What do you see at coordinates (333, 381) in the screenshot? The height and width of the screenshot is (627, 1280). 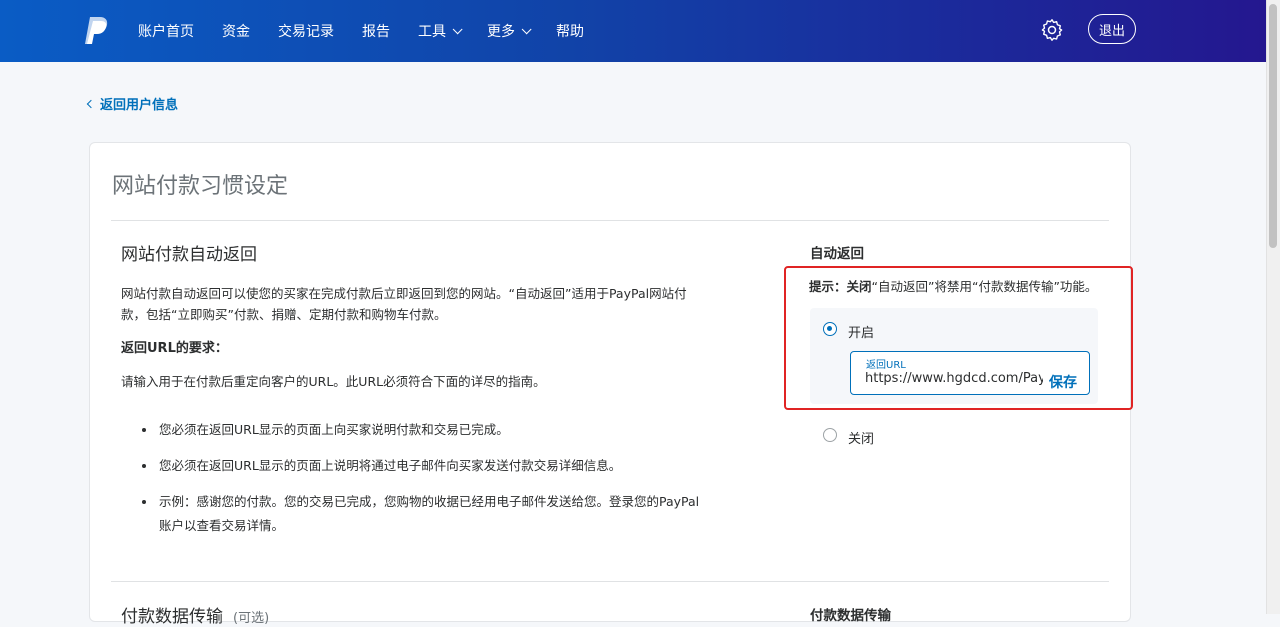 I see `requirements-intro: 请输入用于在付款后重定向客户的URL。此URL必须符合下面的详尽的指南。` at bounding box center [333, 381].